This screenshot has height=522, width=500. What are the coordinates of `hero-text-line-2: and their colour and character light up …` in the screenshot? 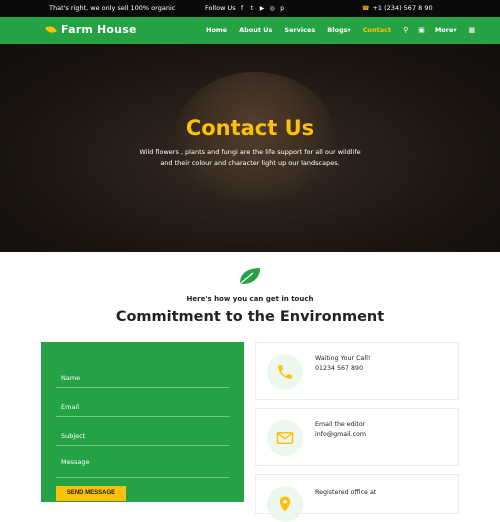 It's located at (250, 163).